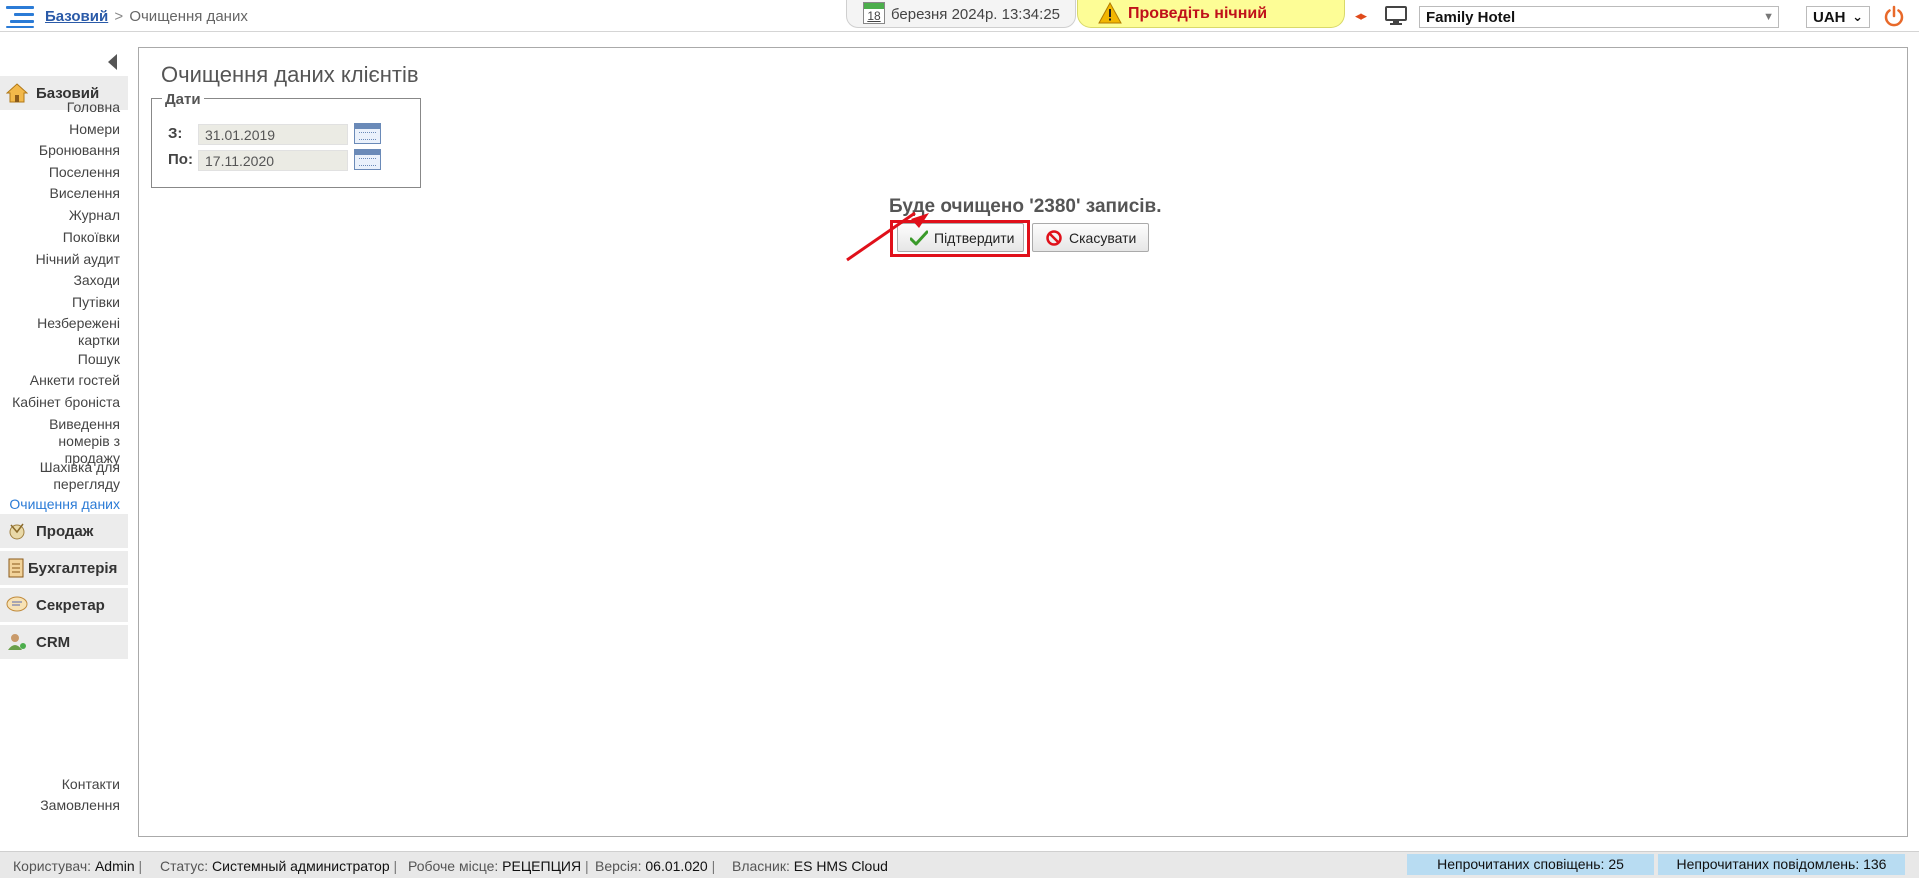 This screenshot has height=878, width=1919. Describe the element at coordinates (453, 866) in the screenshot. I see `workplace-label: Робоче місце:` at that location.